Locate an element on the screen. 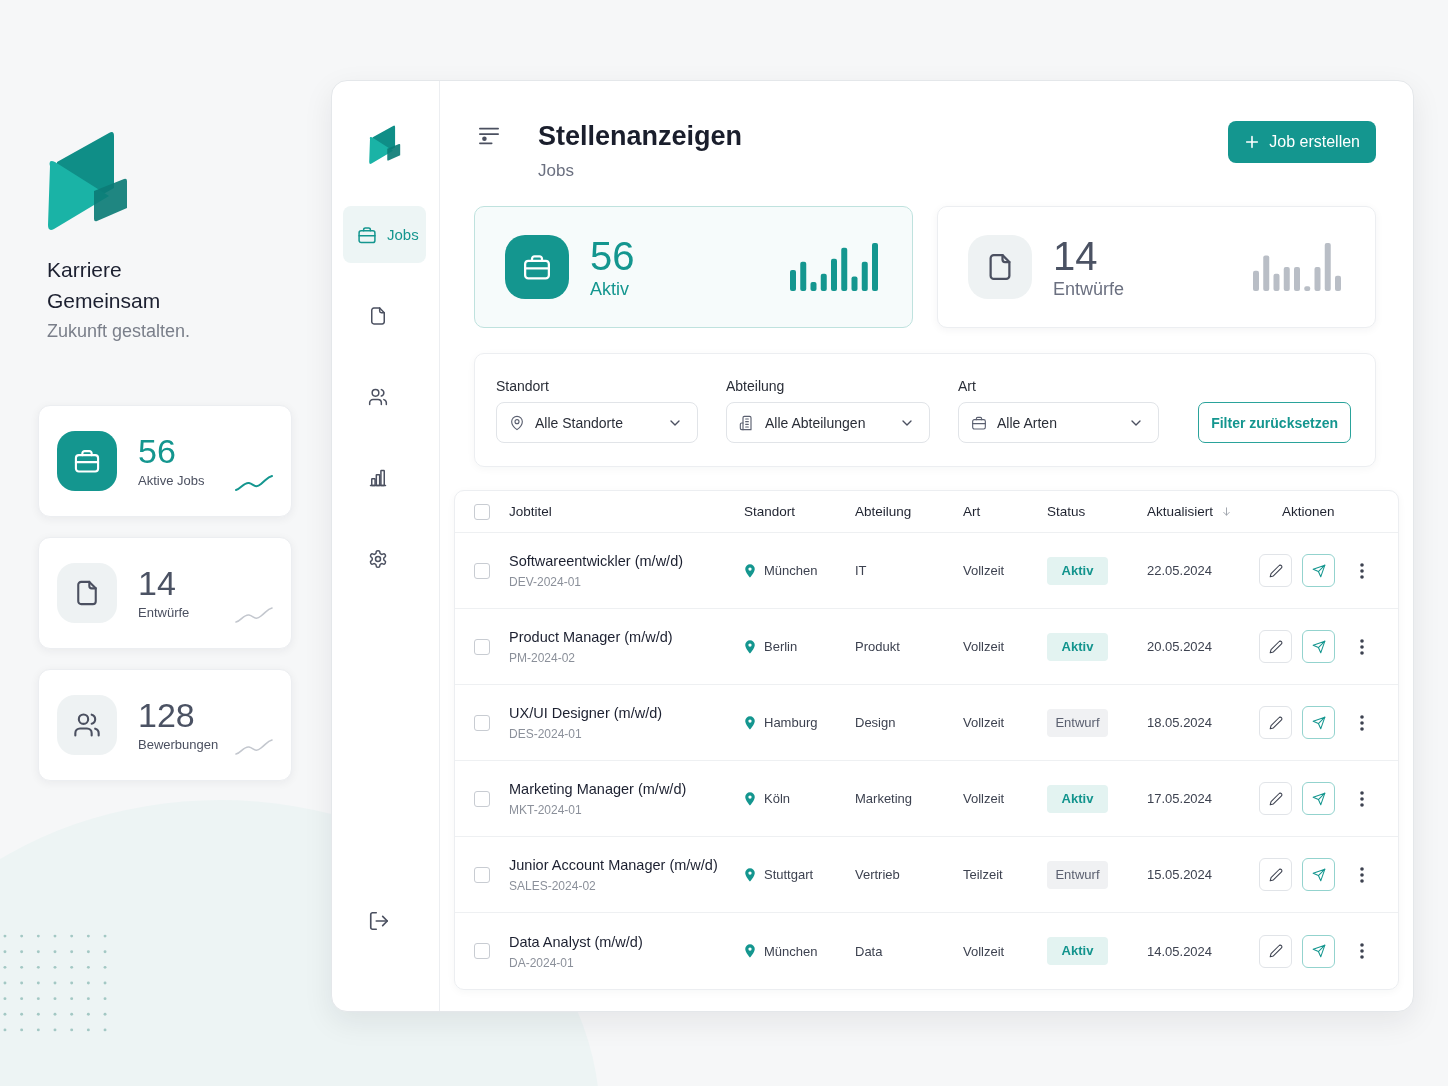 The image size is (1448, 1086). job-code: DEV-2024-01 is located at coordinates (545, 582).